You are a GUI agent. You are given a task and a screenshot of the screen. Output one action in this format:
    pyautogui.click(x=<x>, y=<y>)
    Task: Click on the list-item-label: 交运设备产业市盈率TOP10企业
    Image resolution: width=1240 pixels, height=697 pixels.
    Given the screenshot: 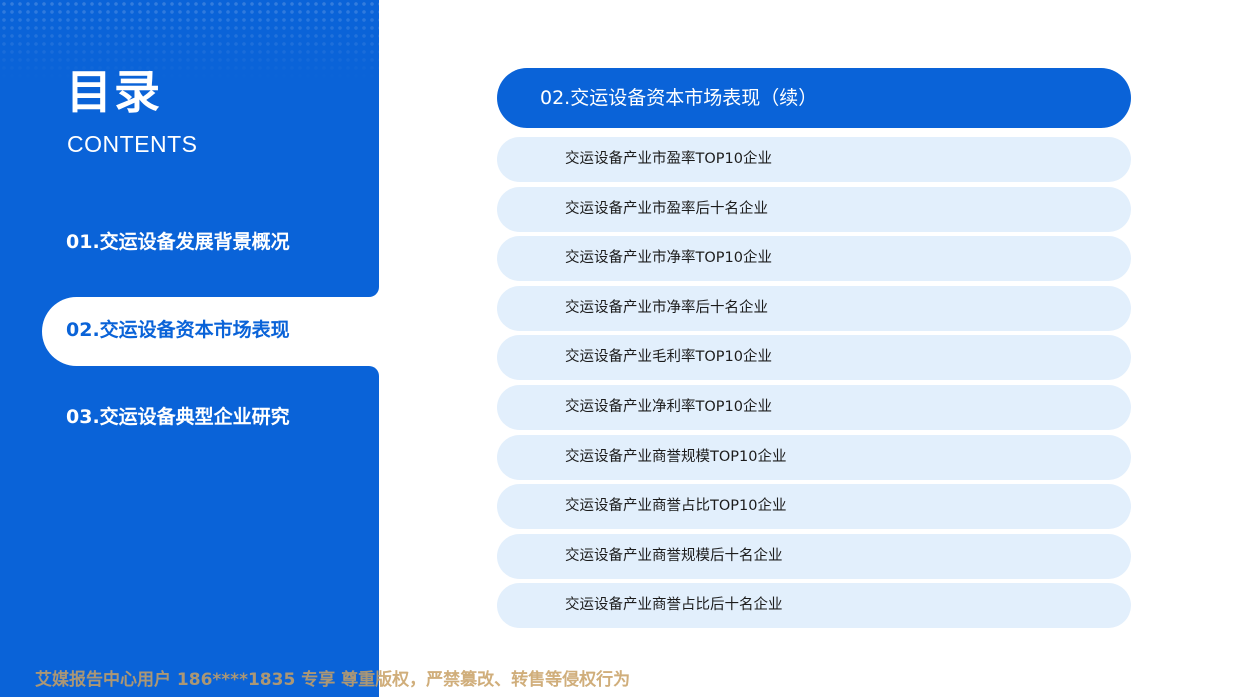 What is the action you would take?
    pyautogui.click(x=668, y=159)
    